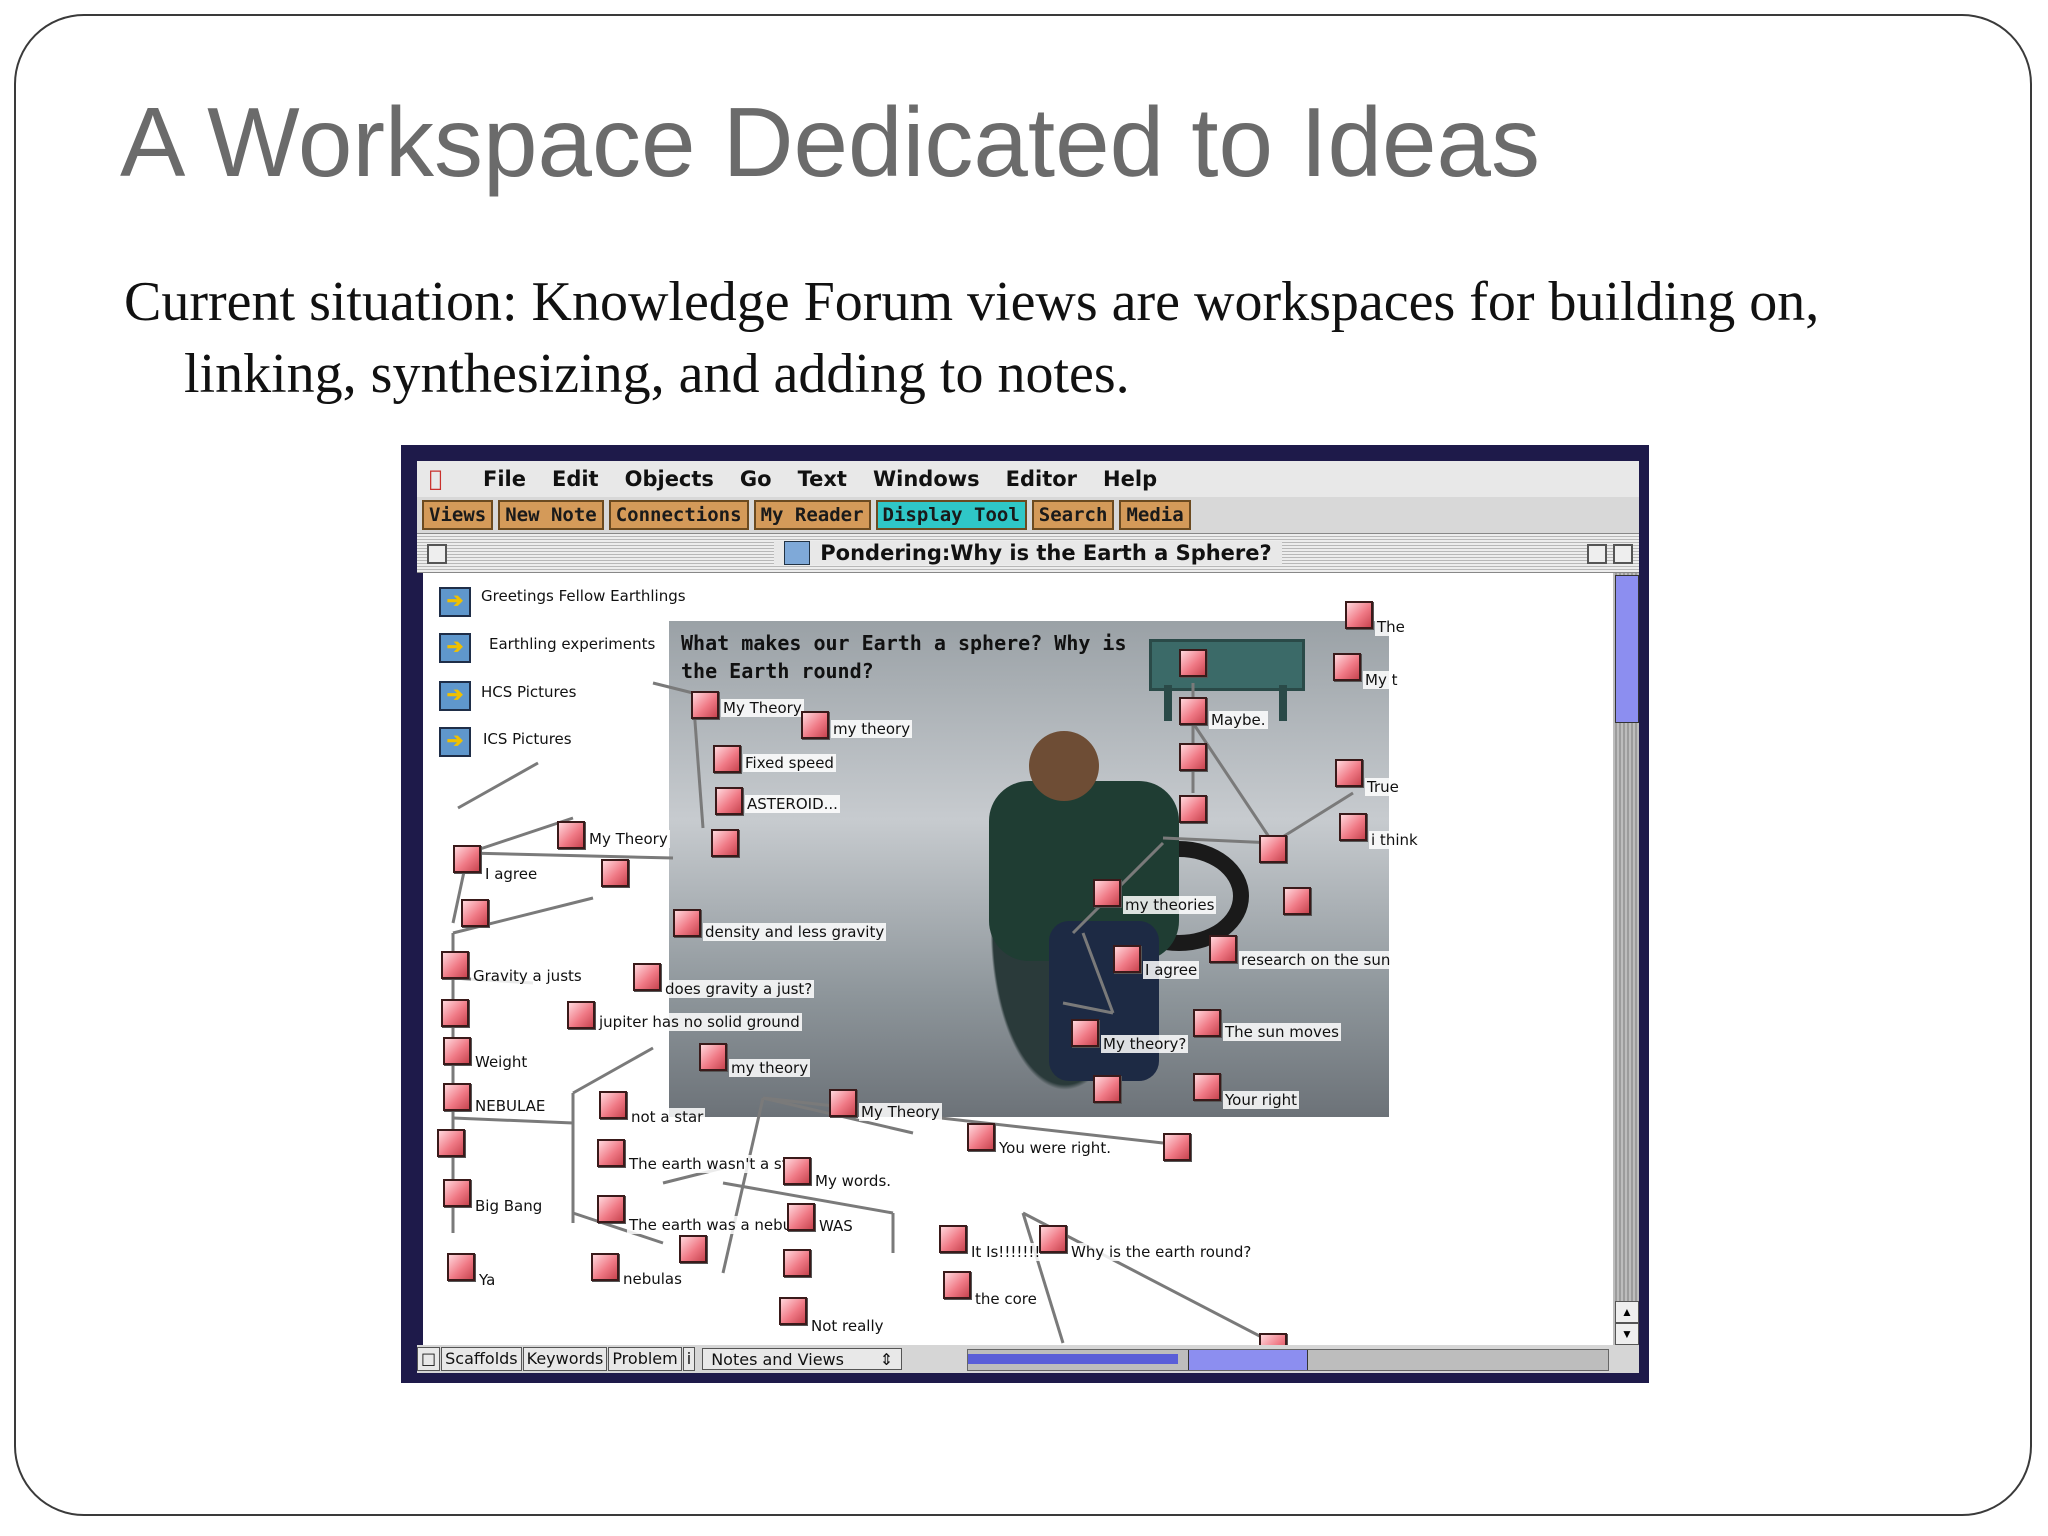 This screenshot has width=2048, height=1536. What do you see at coordinates (1627, 1312) in the screenshot?
I see `scroll-up-arrow-icon: ▲` at bounding box center [1627, 1312].